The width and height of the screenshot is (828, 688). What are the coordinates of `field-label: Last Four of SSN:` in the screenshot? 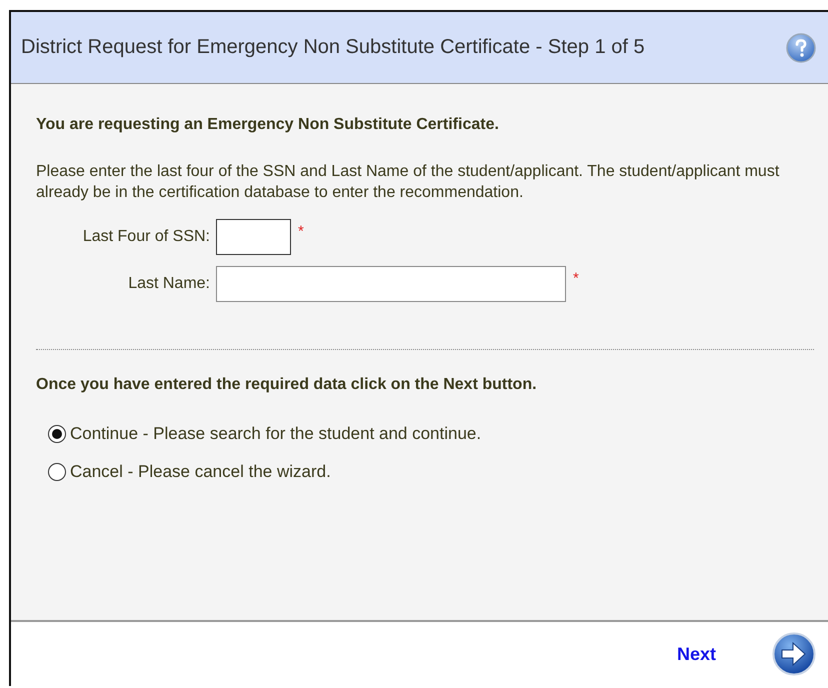 It's located at (146, 237).